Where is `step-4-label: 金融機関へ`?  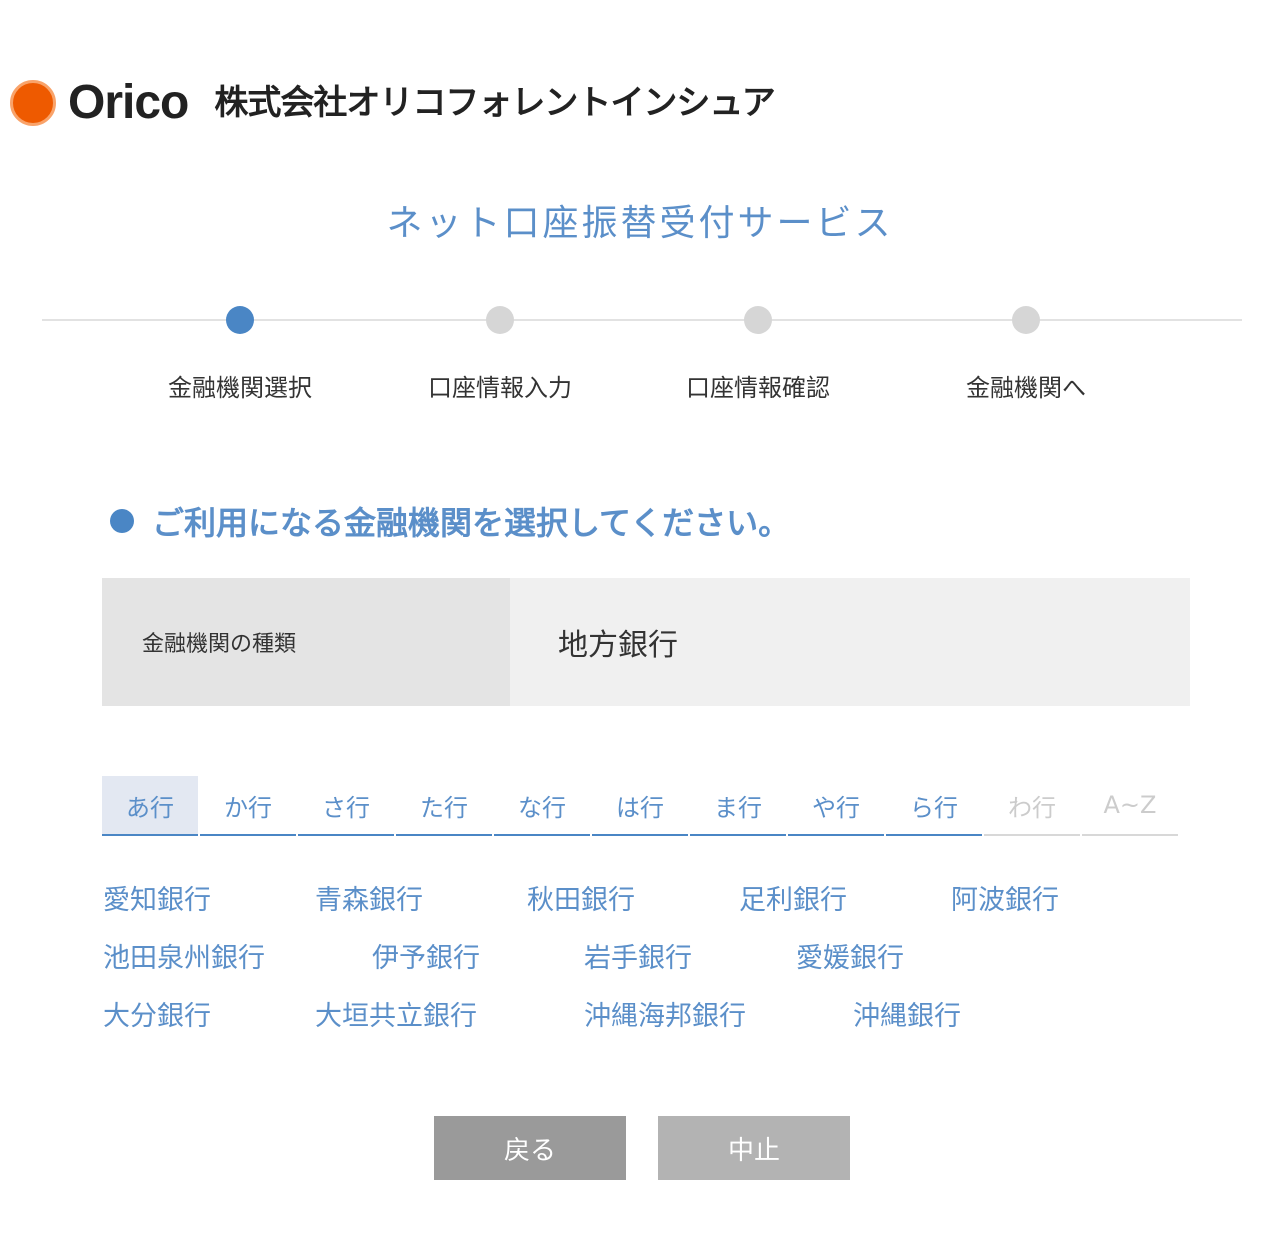 step-4-label: 金融機関へ is located at coordinates (1026, 388).